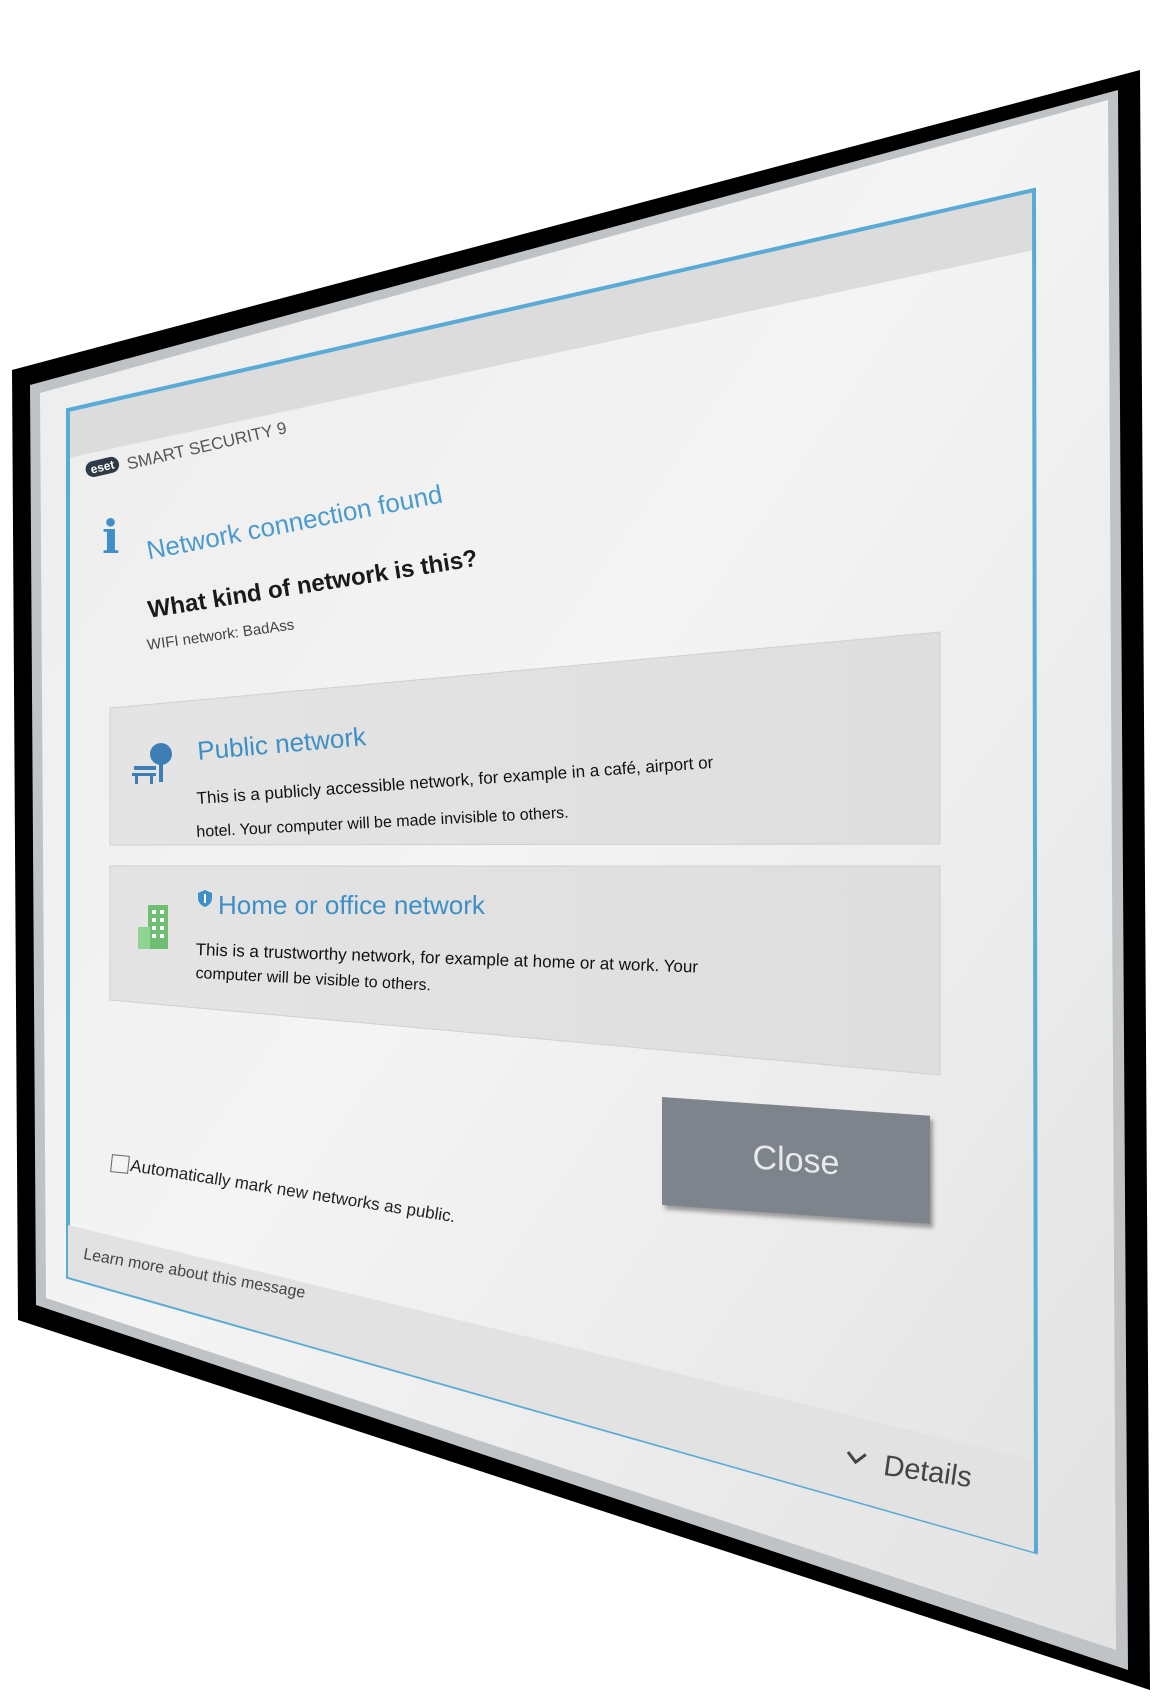 The width and height of the screenshot is (1170, 1699). I want to click on auto-public-checkbox, so click(120, 1164).